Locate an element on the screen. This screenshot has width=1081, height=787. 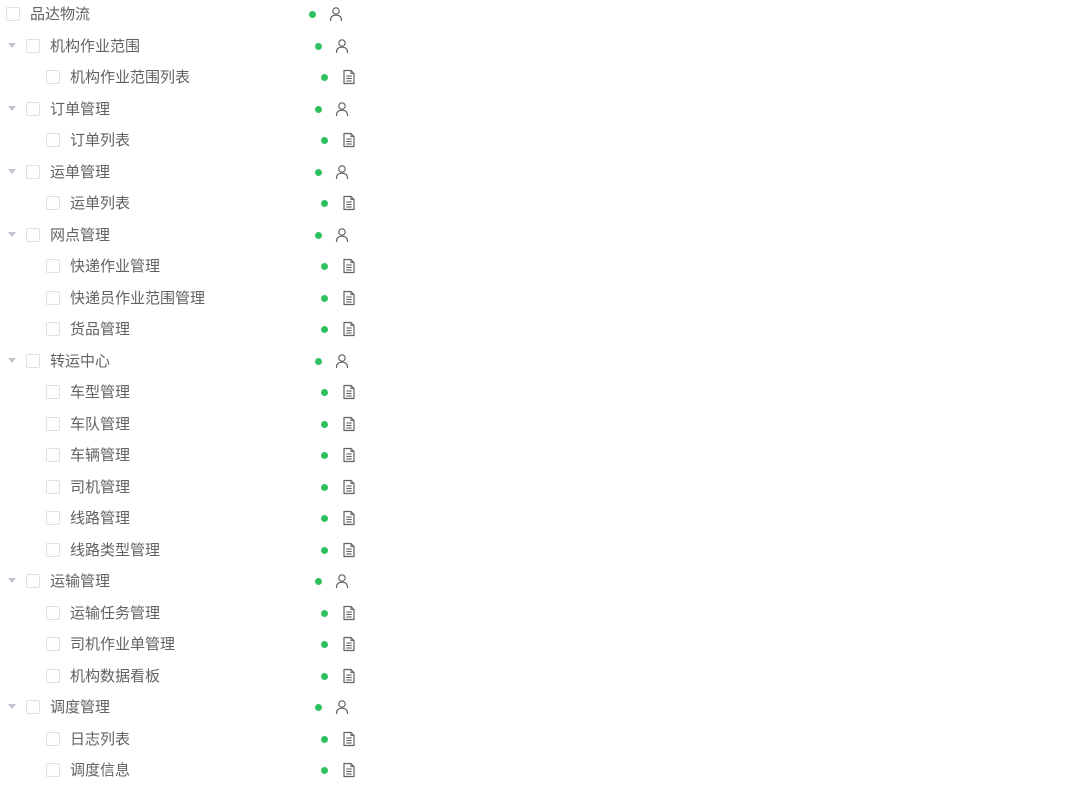
node-label: 运单列表 is located at coordinates (100, 203).